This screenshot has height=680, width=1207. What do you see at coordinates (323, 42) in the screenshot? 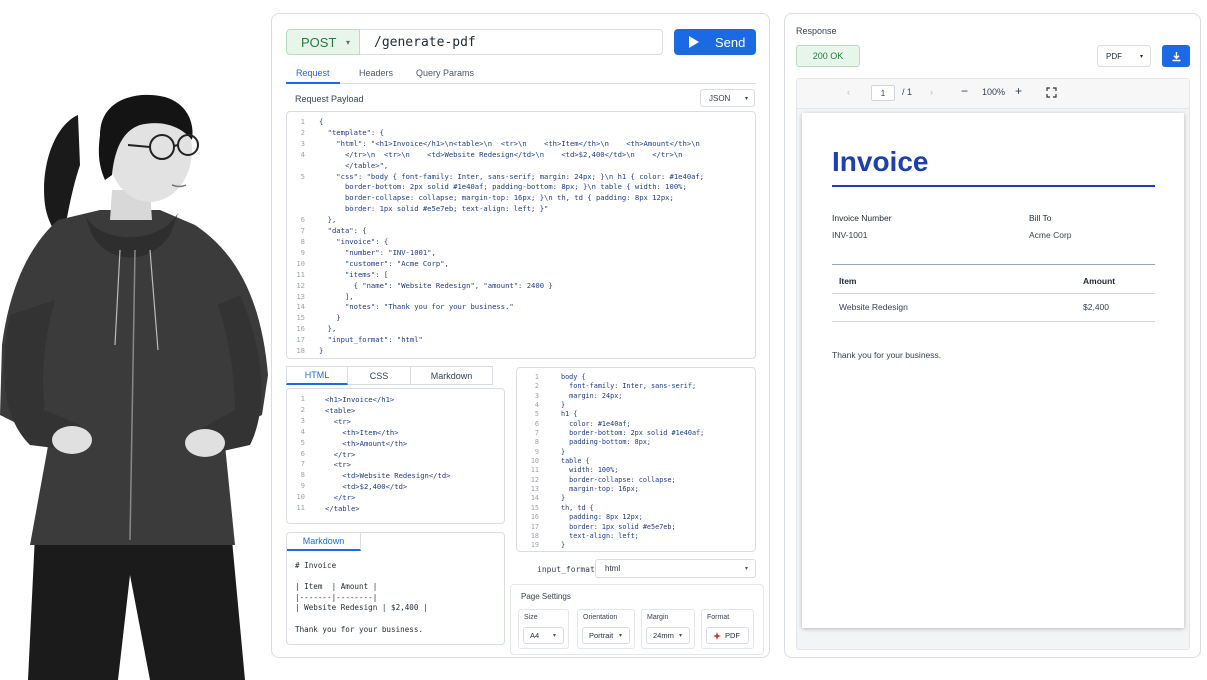
I see `method-select: POST ▾` at bounding box center [323, 42].